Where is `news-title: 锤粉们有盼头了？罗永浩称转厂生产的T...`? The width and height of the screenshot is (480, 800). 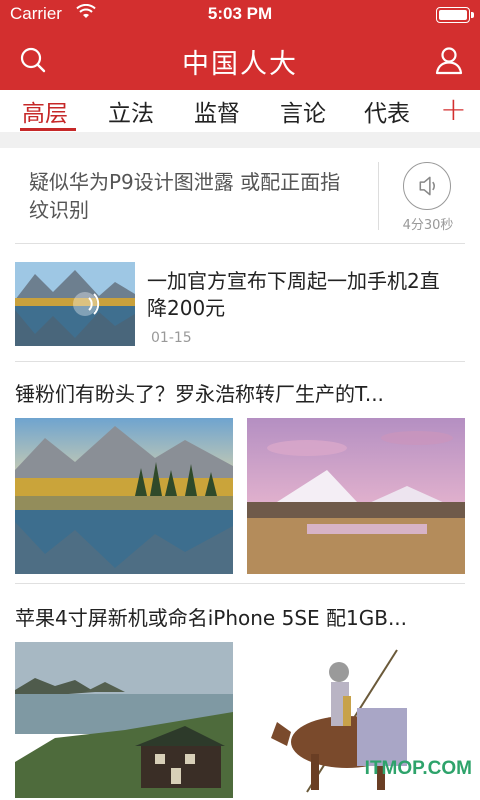 news-title: 锤粉们有盼头了？罗永浩称转厂生产的T... is located at coordinates (199, 394).